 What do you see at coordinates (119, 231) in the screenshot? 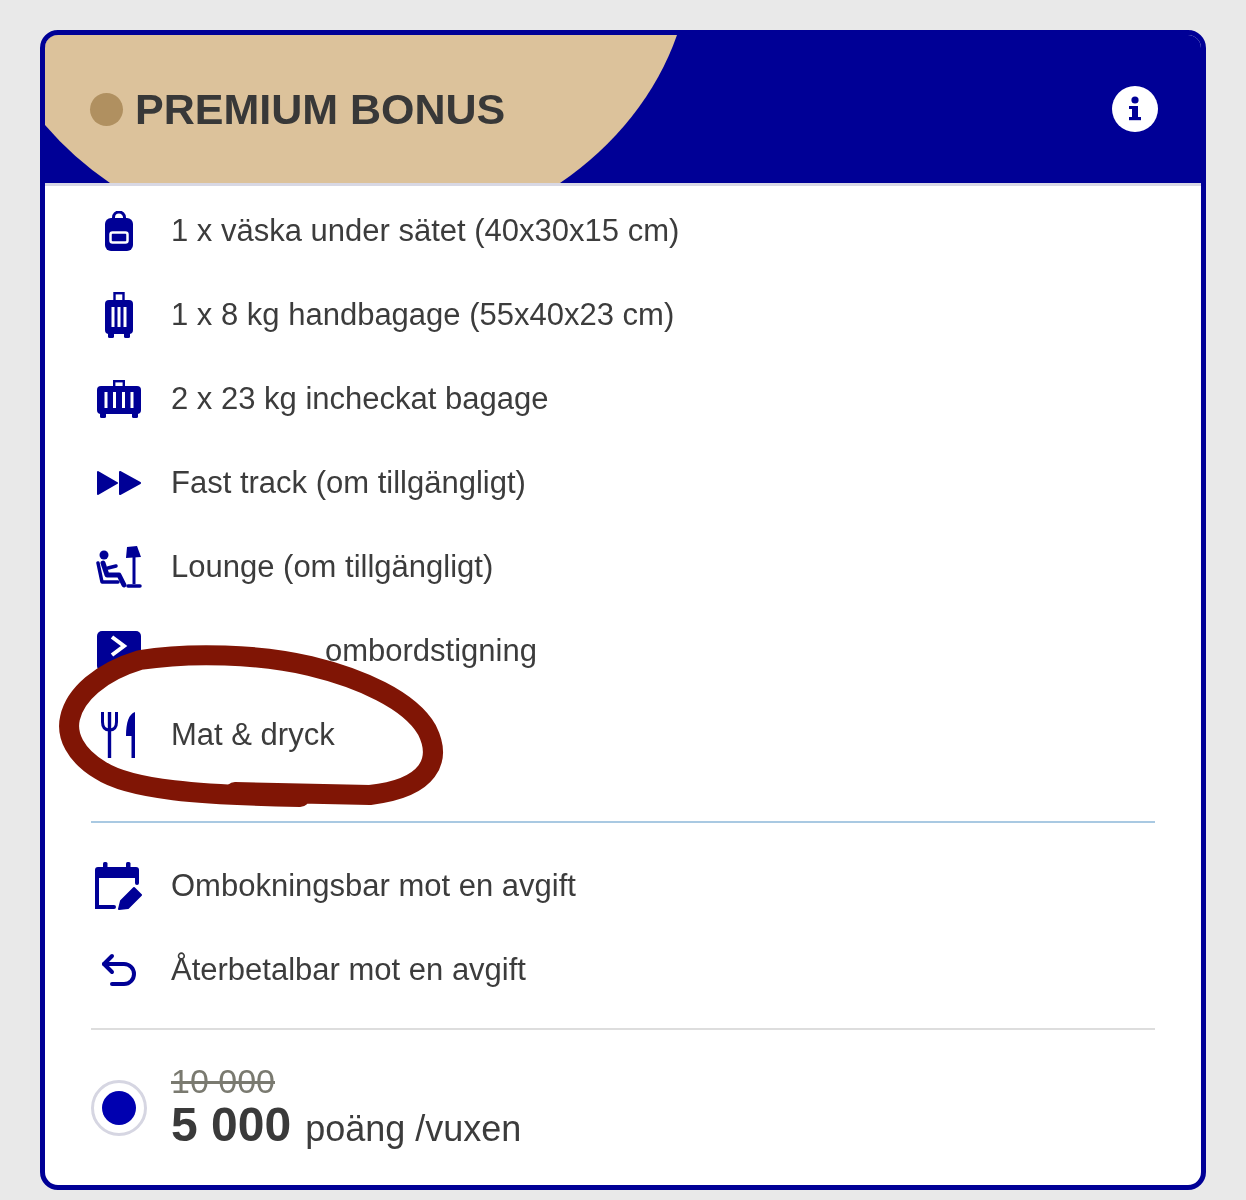
I see `backpack-icon` at bounding box center [119, 231].